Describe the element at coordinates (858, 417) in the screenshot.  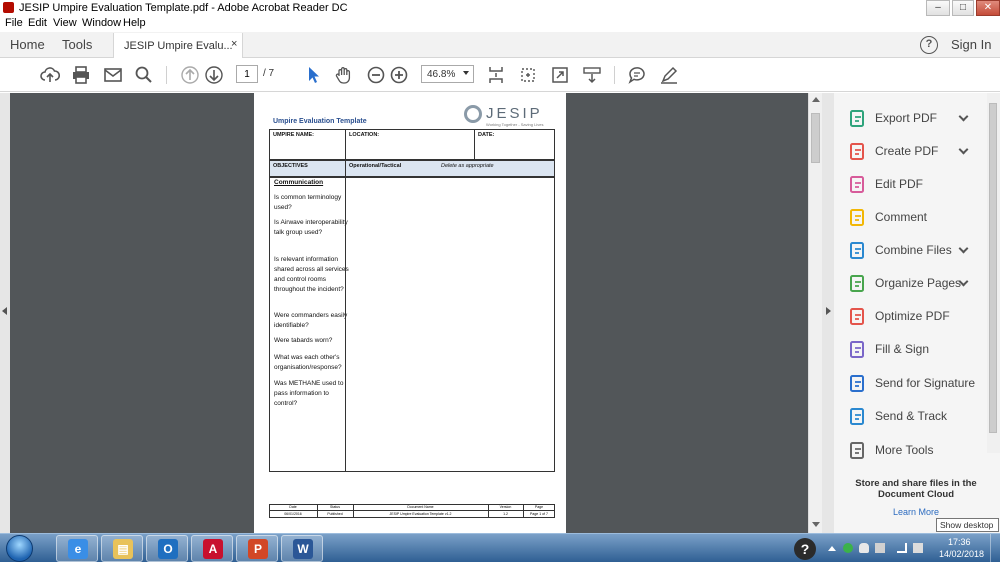
I see `send-track-icon` at that location.